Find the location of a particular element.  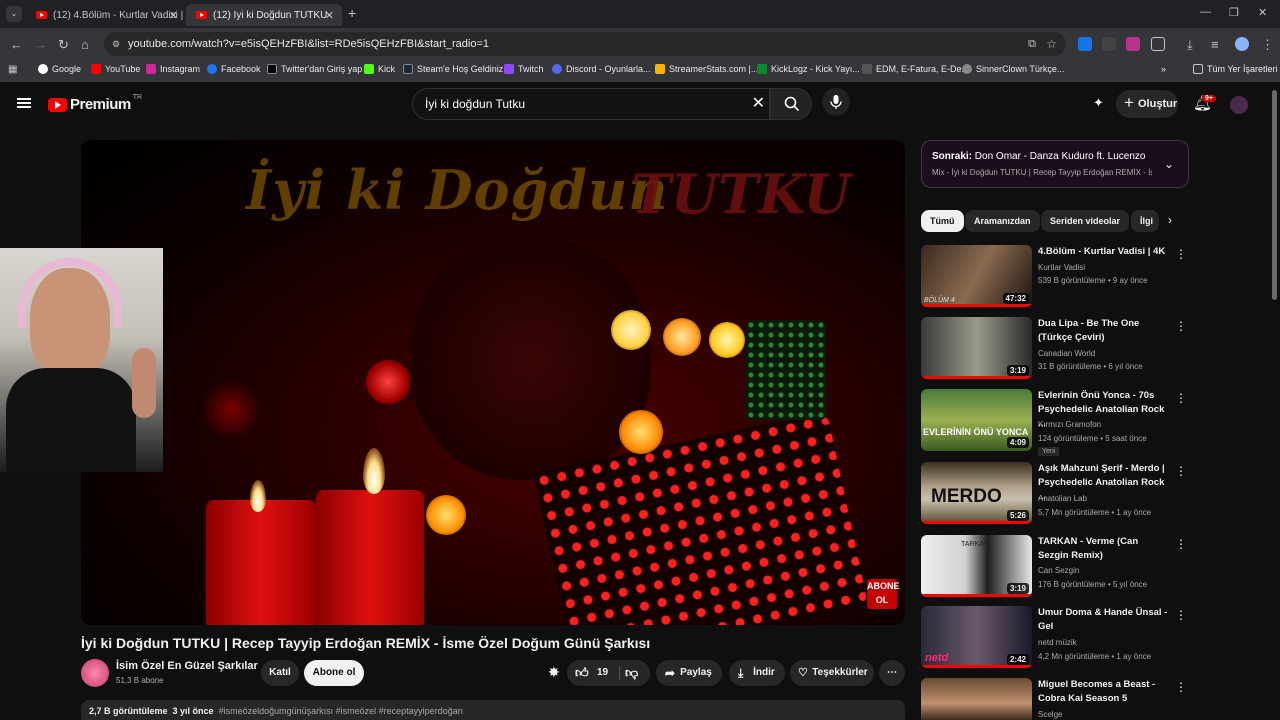

bookmark-kick: Kick is located at coordinates (379, 69).